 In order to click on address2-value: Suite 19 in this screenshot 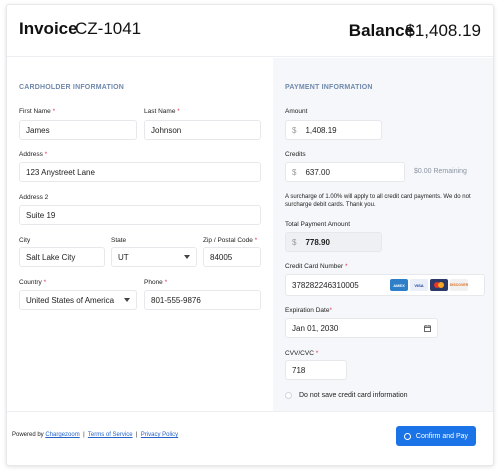, I will do `click(41, 215)`.